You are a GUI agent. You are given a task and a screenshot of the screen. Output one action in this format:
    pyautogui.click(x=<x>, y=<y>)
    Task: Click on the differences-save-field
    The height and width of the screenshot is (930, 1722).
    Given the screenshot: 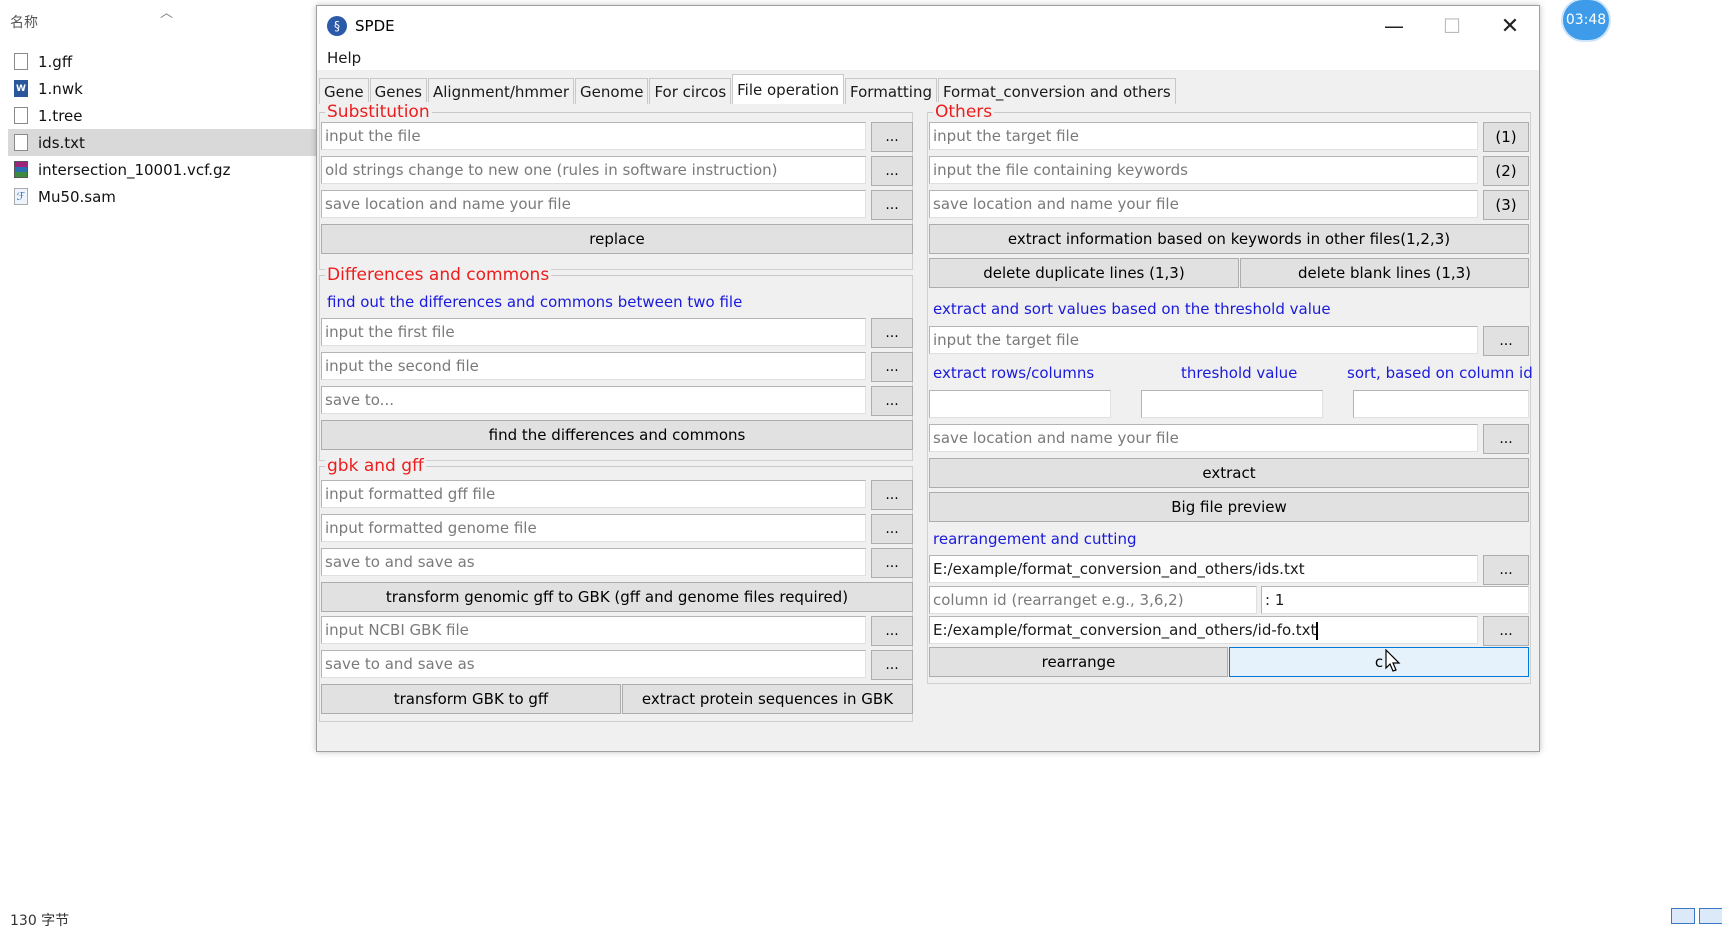 What is the action you would take?
    pyautogui.click(x=593, y=400)
    